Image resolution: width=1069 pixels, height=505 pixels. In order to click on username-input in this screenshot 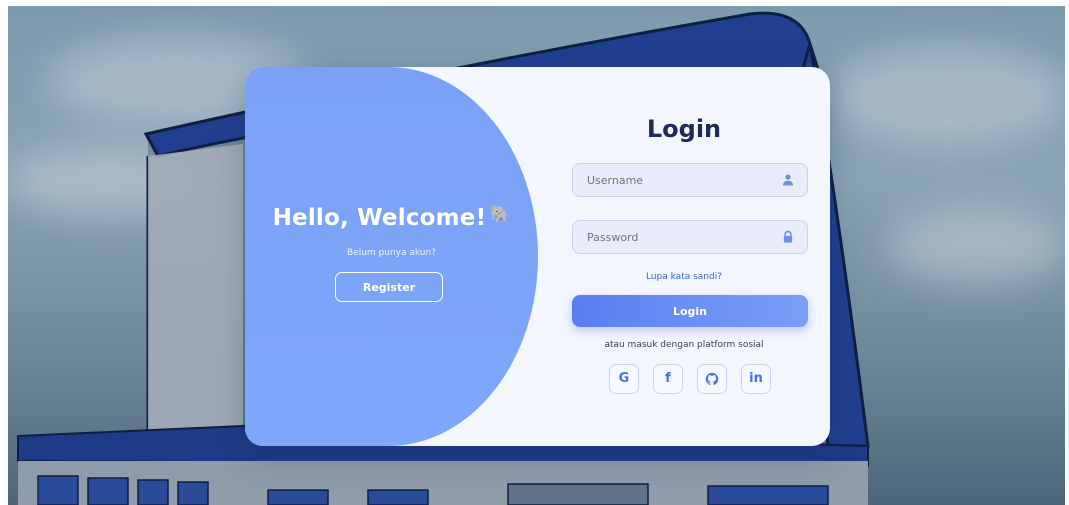, I will do `click(673, 180)`.